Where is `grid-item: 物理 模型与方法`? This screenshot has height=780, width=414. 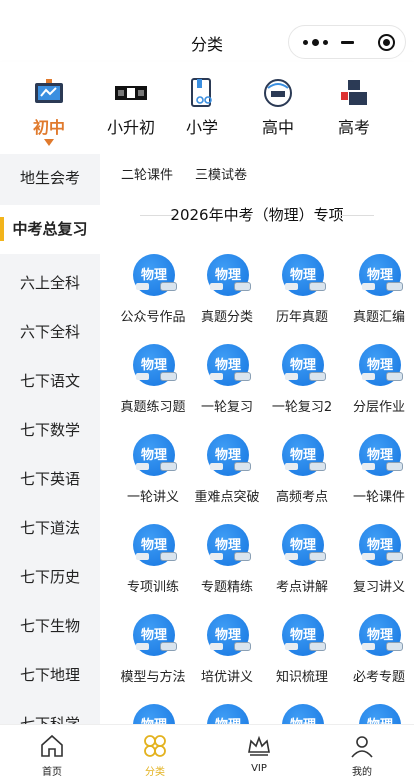 grid-item: 物理 模型与方法 is located at coordinates (153, 659).